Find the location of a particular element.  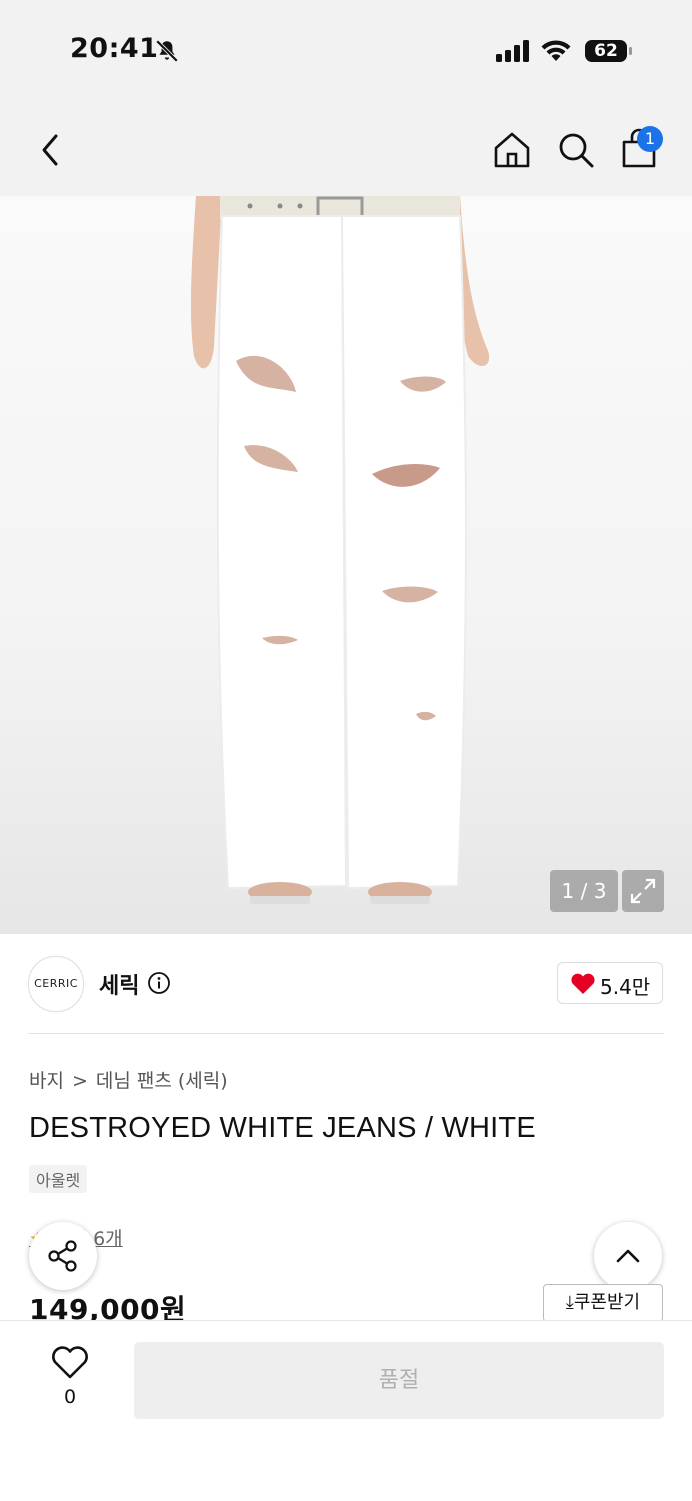

expand-image-button is located at coordinates (643, 891).